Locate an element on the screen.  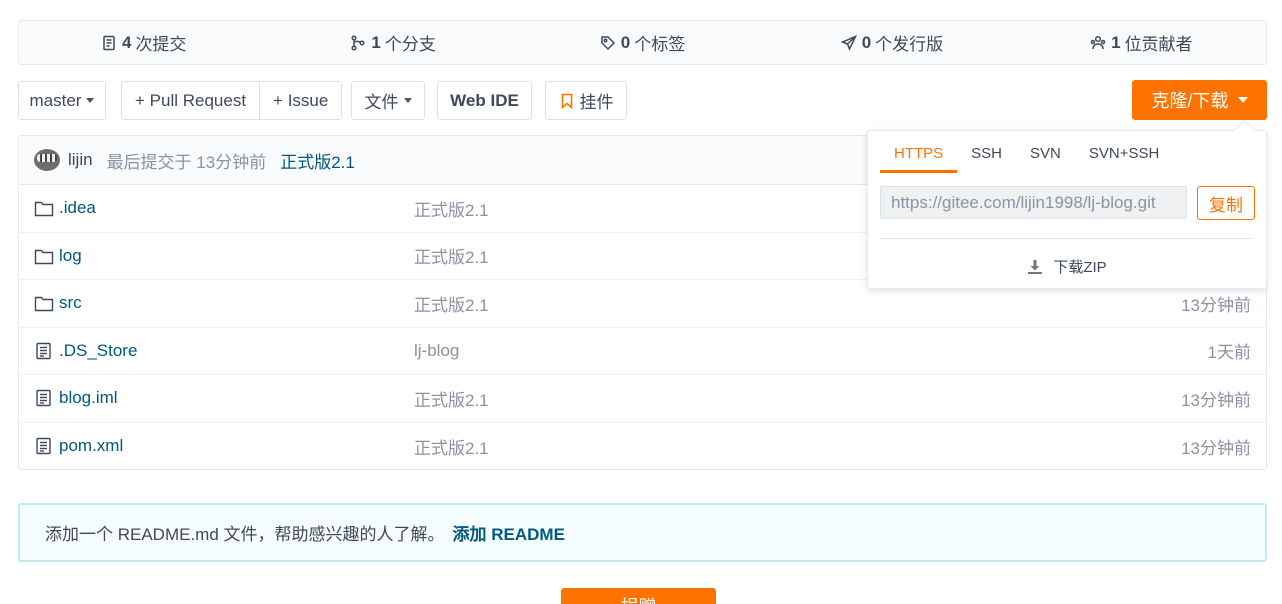
file-menu-button: 文件 is located at coordinates (388, 100).